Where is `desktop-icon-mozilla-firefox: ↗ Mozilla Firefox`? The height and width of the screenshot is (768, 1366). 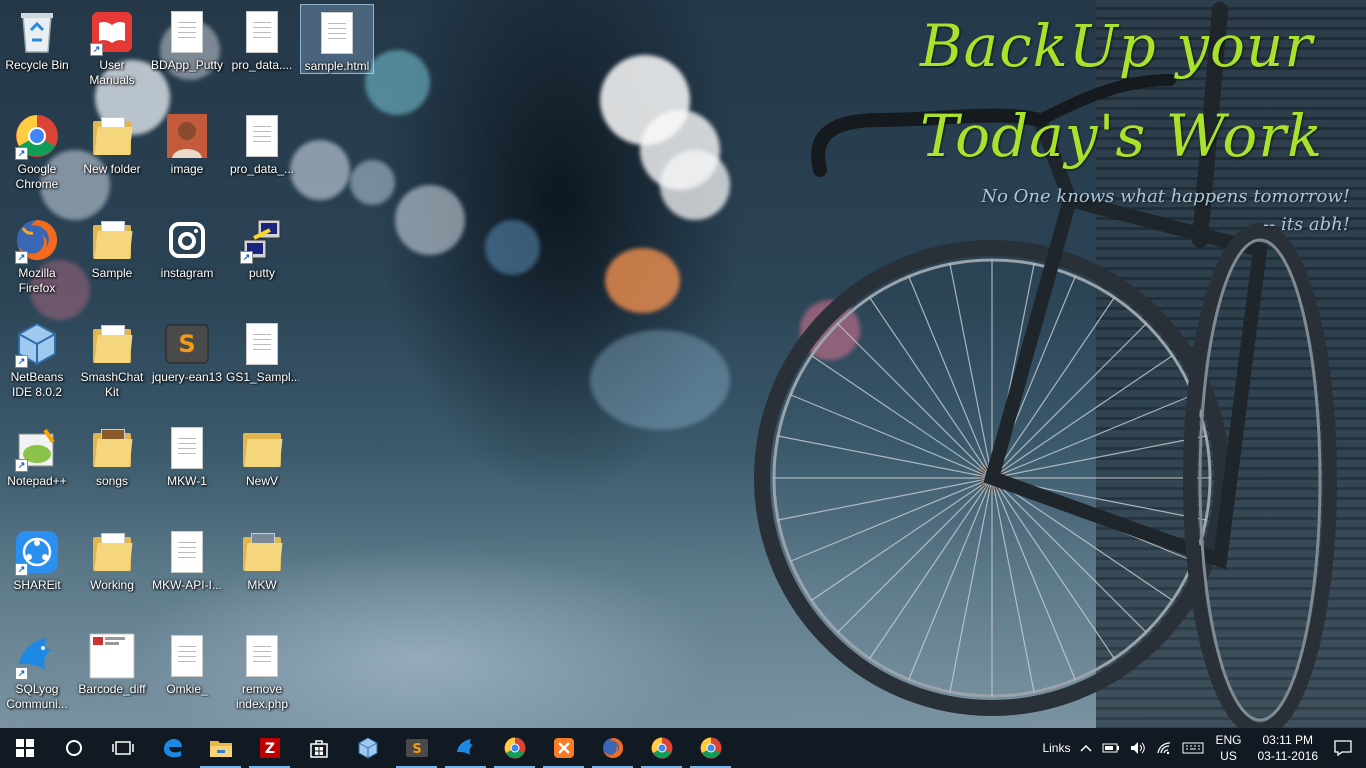
desktop-icon-mozilla-firefox: ↗ Mozilla Firefox is located at coordinates (37, 262).